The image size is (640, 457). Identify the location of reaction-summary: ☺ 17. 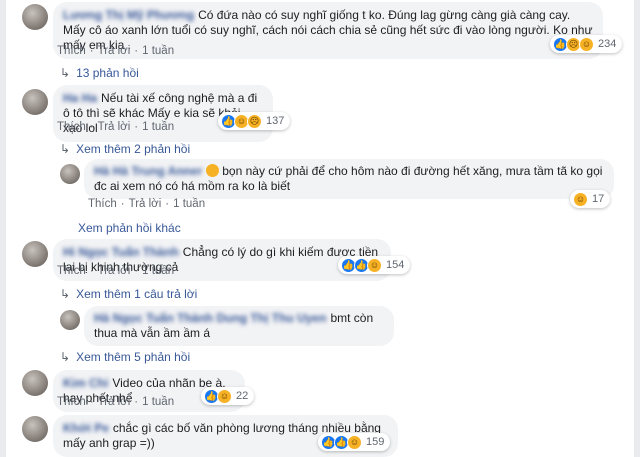
(590, 199).